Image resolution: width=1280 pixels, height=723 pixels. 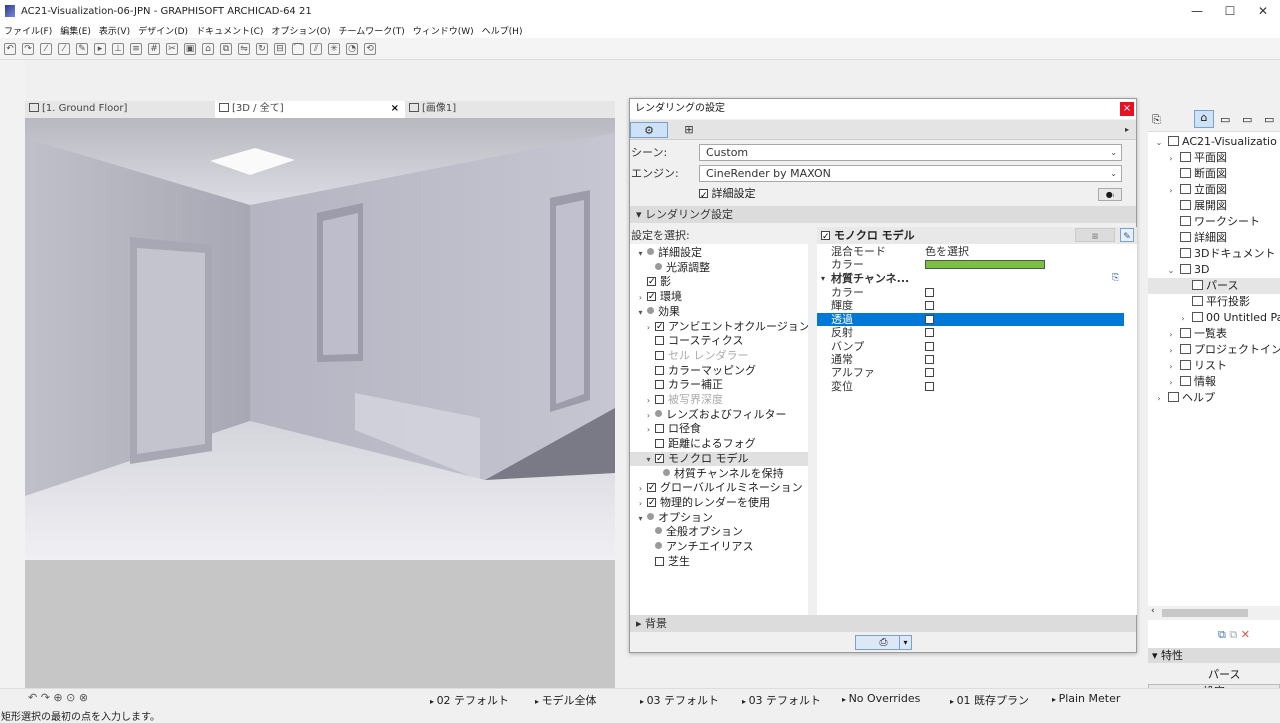 I want to click on tree-item: › 物理的レンダーを使用, so click(x=719, y=503).